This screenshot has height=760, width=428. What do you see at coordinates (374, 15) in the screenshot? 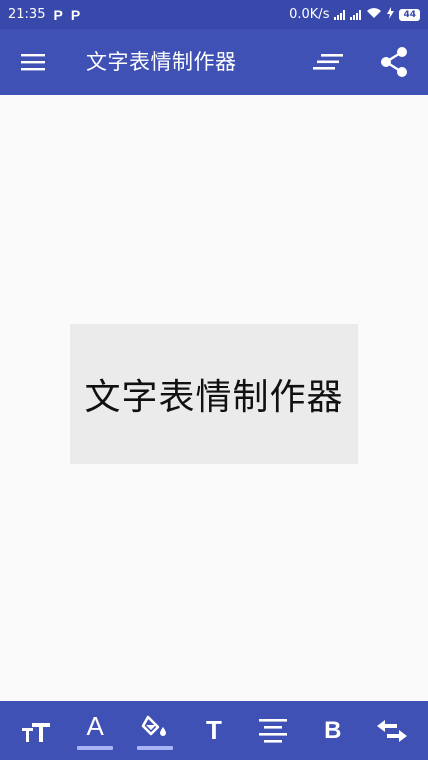
I see `wifi-icon` at bounding box center [374, 15].